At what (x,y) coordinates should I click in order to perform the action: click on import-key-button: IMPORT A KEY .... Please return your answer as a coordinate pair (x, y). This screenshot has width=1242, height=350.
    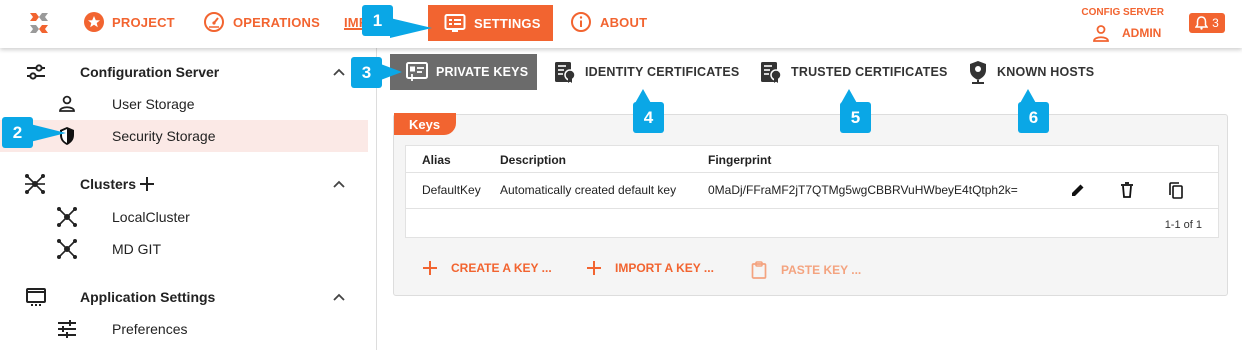
    Looking at the image, I should click on (650, 268).